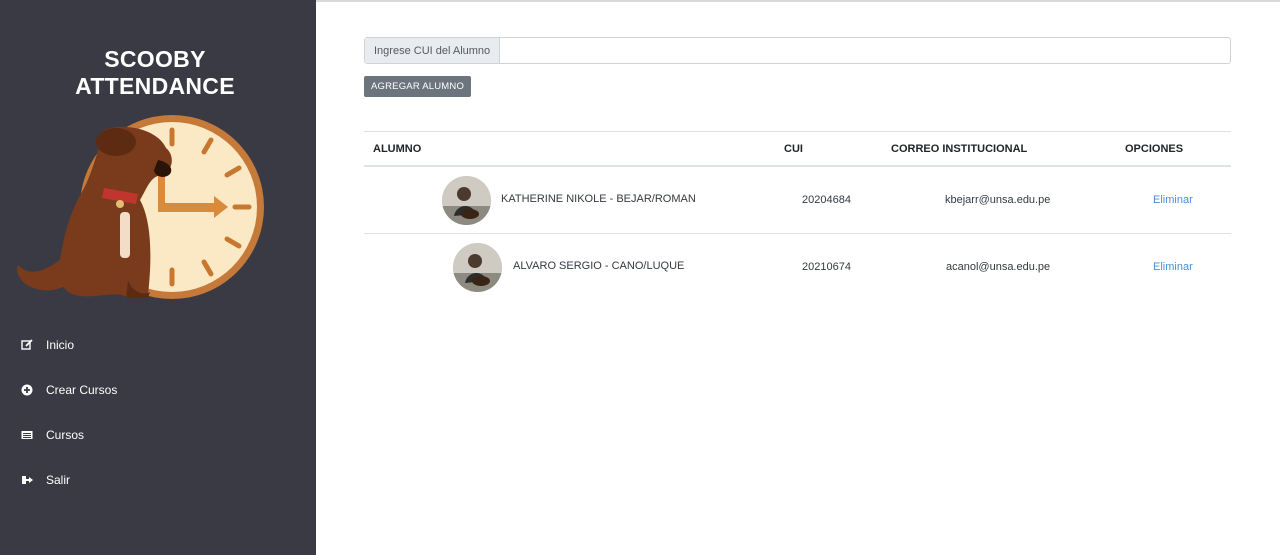 The height and width of the screenshot is (555, 1280). I want to click on table-header: ALUMNO CUI CORREO INSTITUCIONAL OPCIONES, so click(797, 149).